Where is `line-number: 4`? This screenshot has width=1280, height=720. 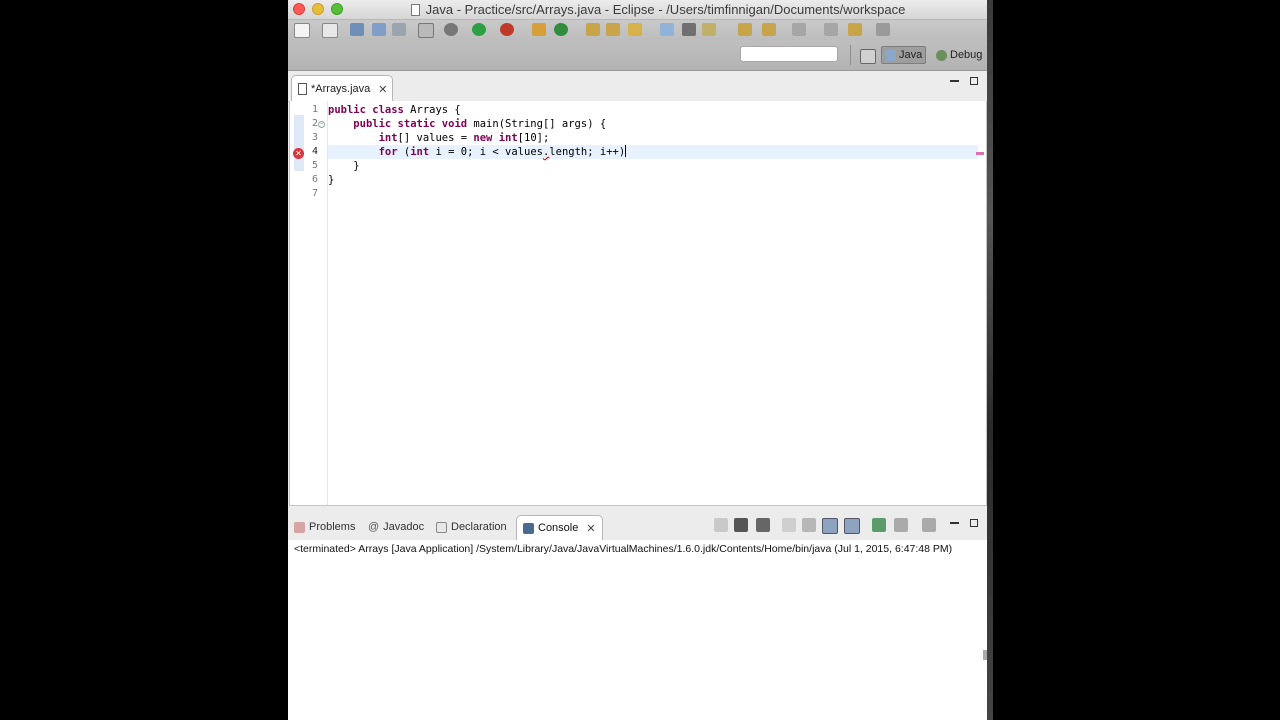
line-number: 4 is located at coordinates (314, 151).